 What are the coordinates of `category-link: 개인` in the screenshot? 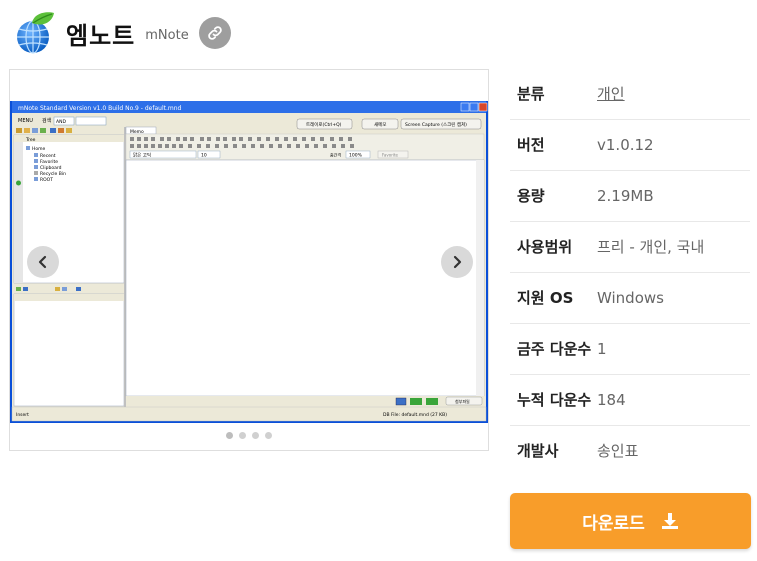 It's located at (673, 94).